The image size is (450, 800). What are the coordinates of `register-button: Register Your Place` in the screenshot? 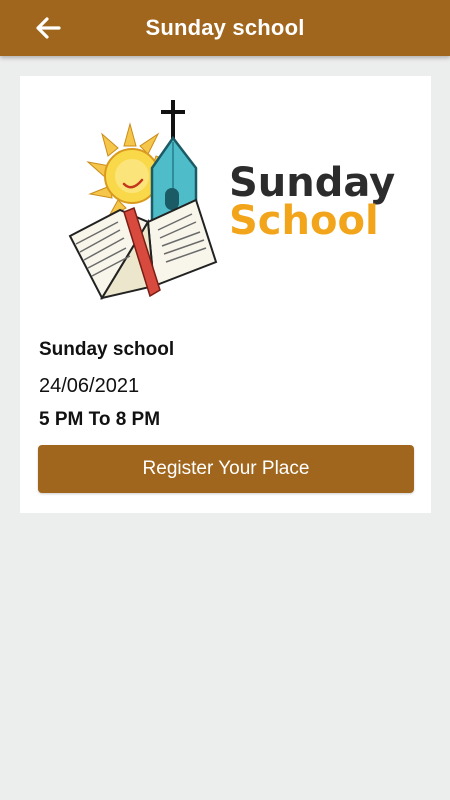 It's located at (226, 469).